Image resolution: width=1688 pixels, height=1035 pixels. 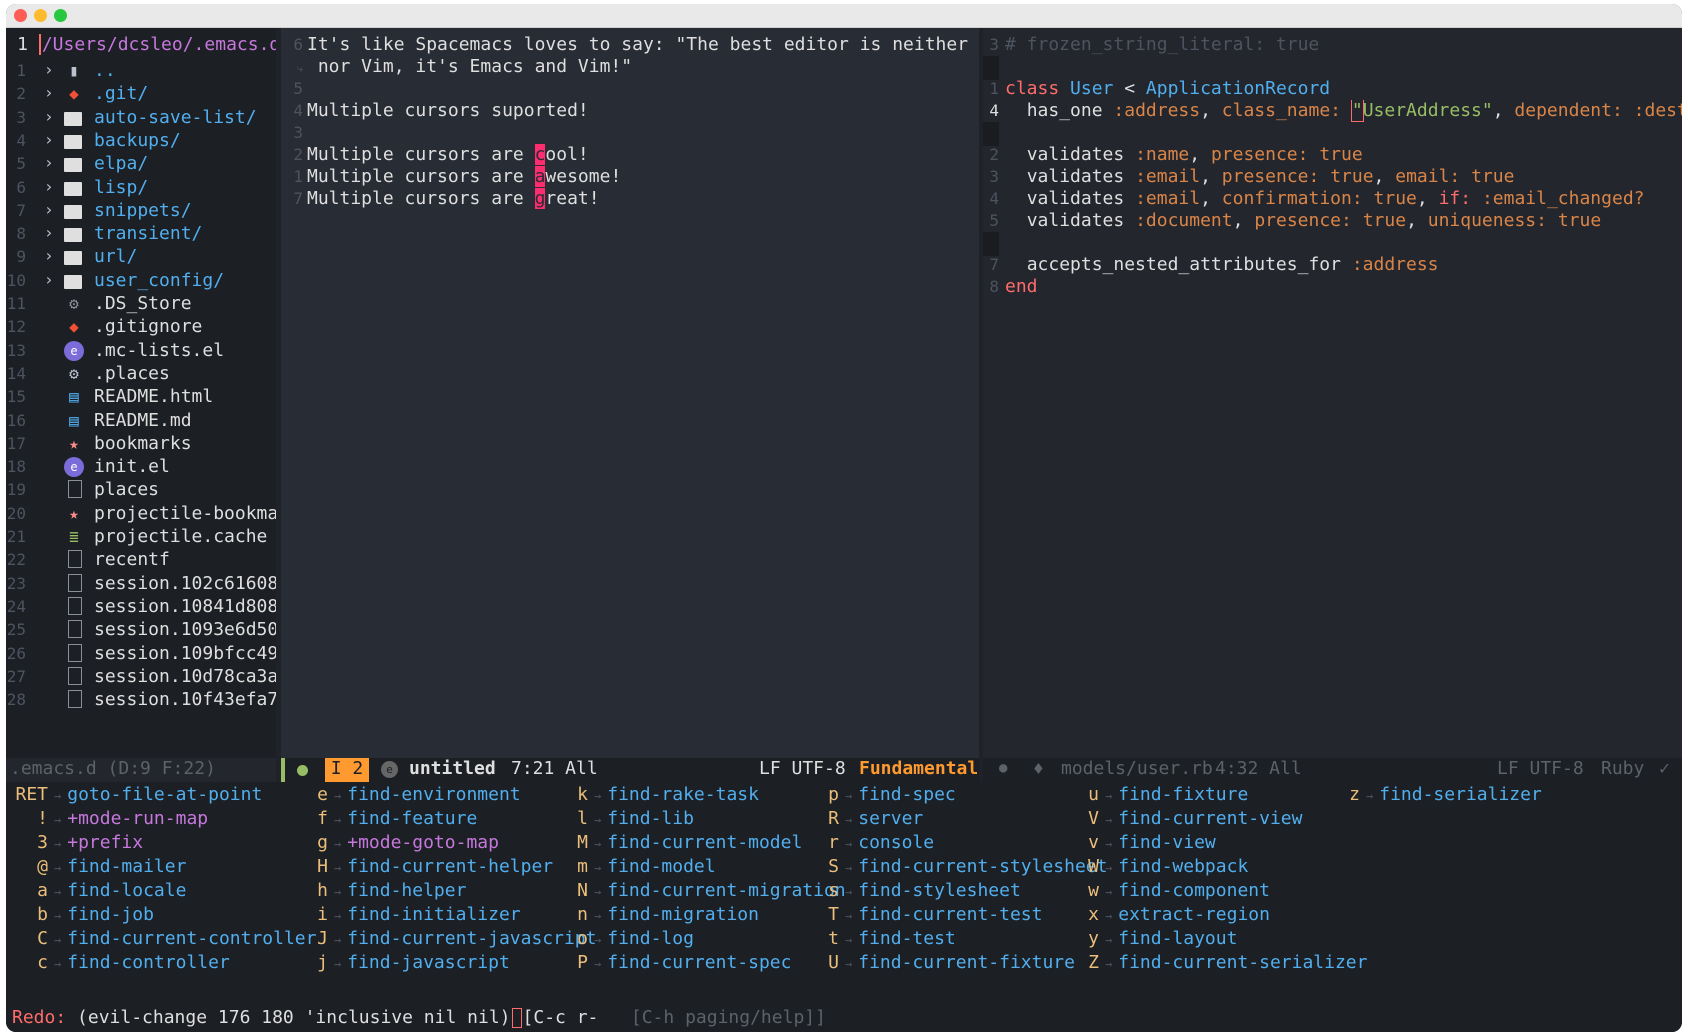 What do you see at coordinates (16, 280) in the screenshot?
I see `line-number: 10` at bounding box center [16, 280].